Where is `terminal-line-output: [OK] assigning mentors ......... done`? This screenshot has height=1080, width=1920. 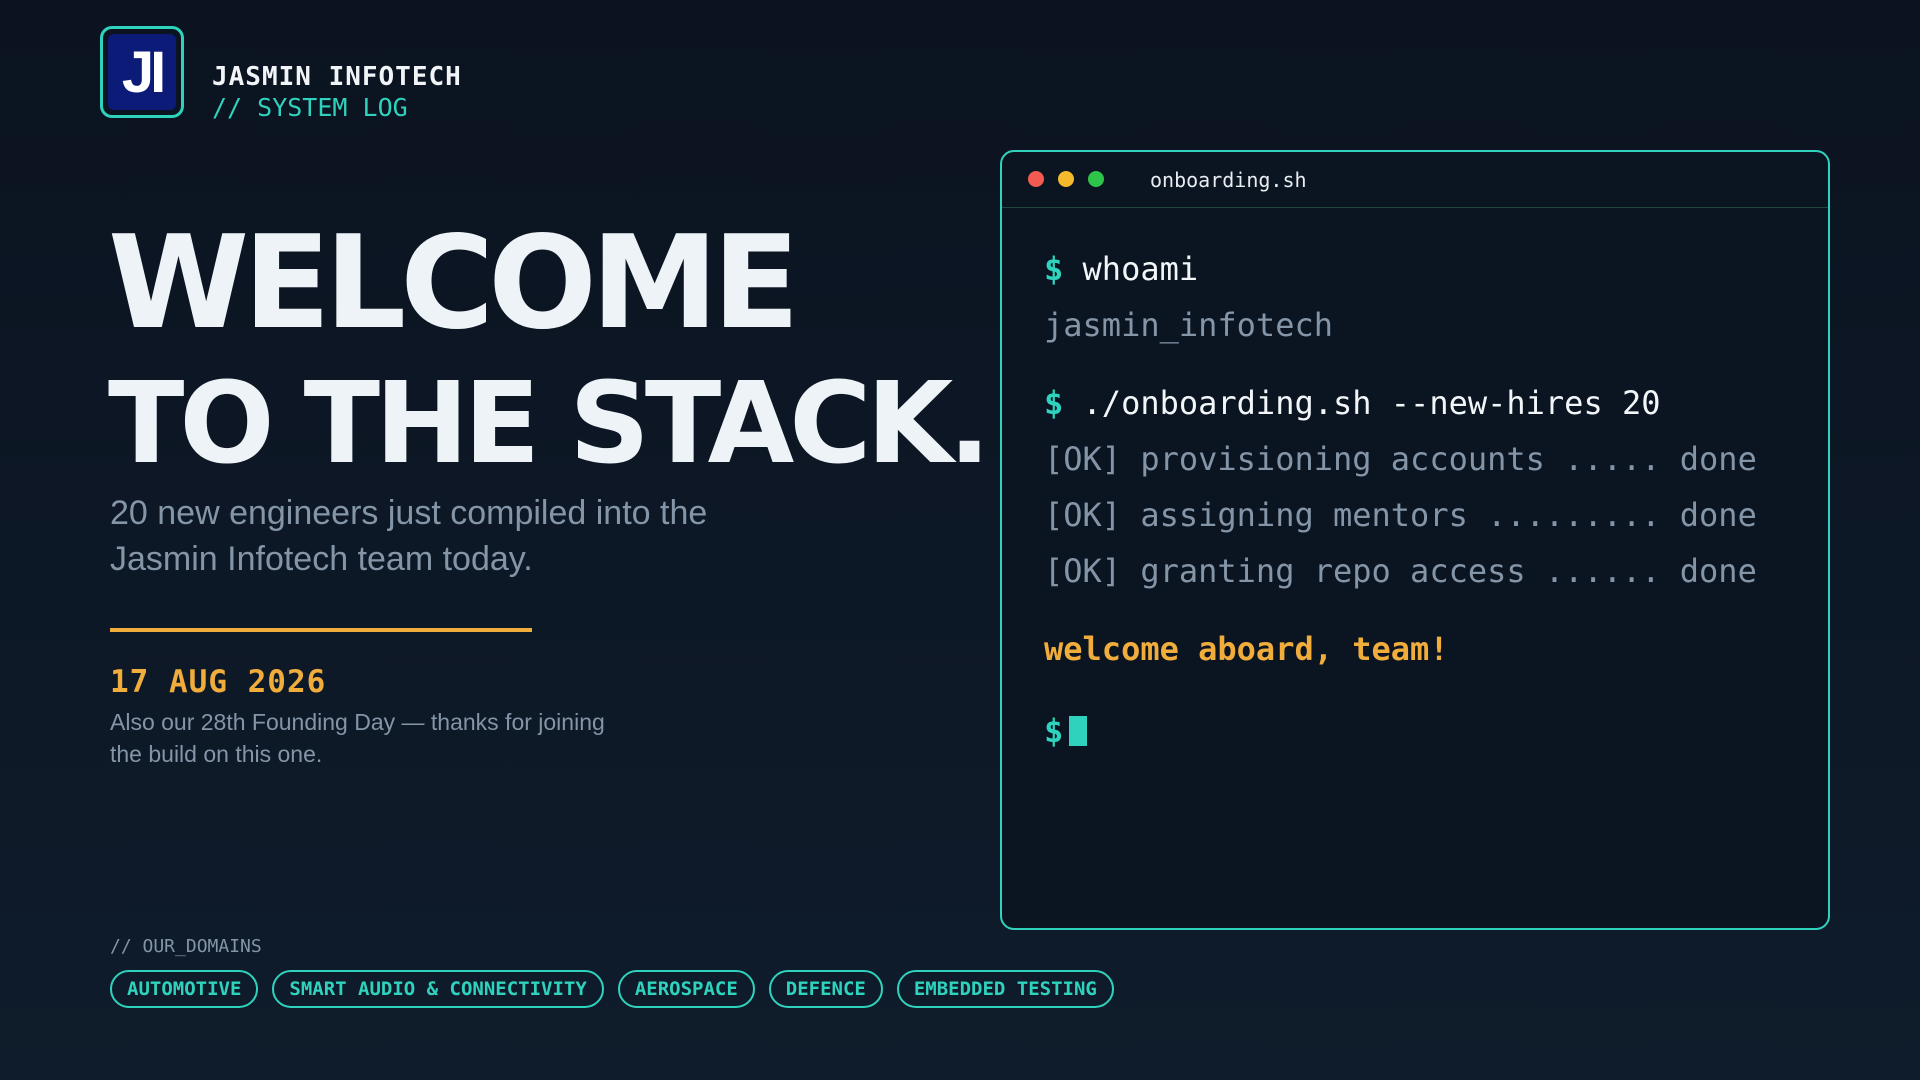
terminal-line-output: [OK] assigning mentors ......... done is located at coordinates (1400, 515).